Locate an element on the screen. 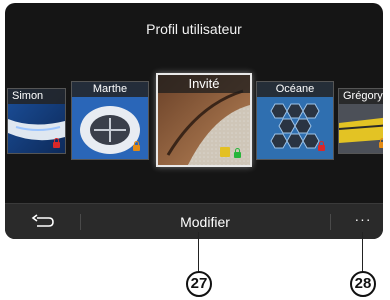 The image size is (390, 300). profile-card-invite: Invité is located at coordinates (204, 120).